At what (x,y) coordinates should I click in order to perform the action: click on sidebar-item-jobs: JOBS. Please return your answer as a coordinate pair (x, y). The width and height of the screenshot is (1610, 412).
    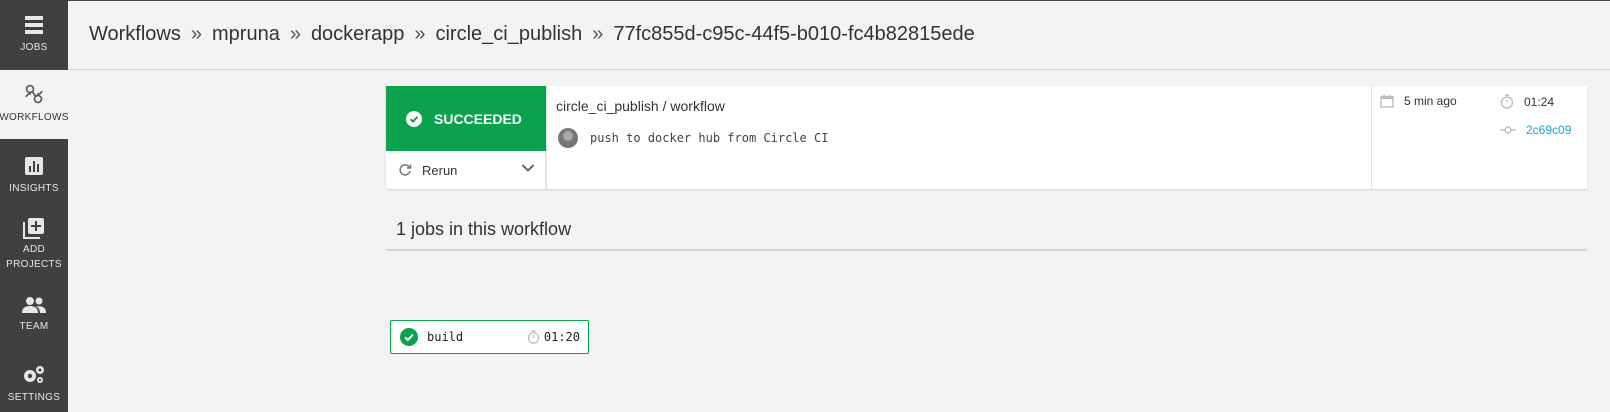
    Looking at the image, I should click on (34, 35).